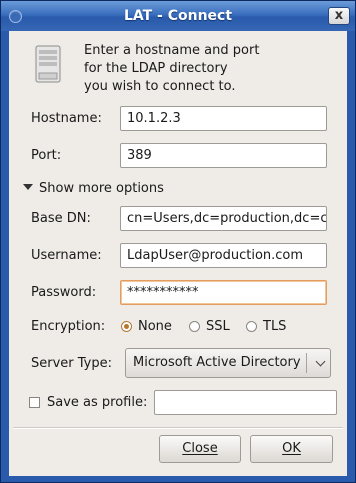 The image size is (356, 483). Describe the element at coordinates (320, 361) in the screenshot. I see `chevron-down-icon` at that location.